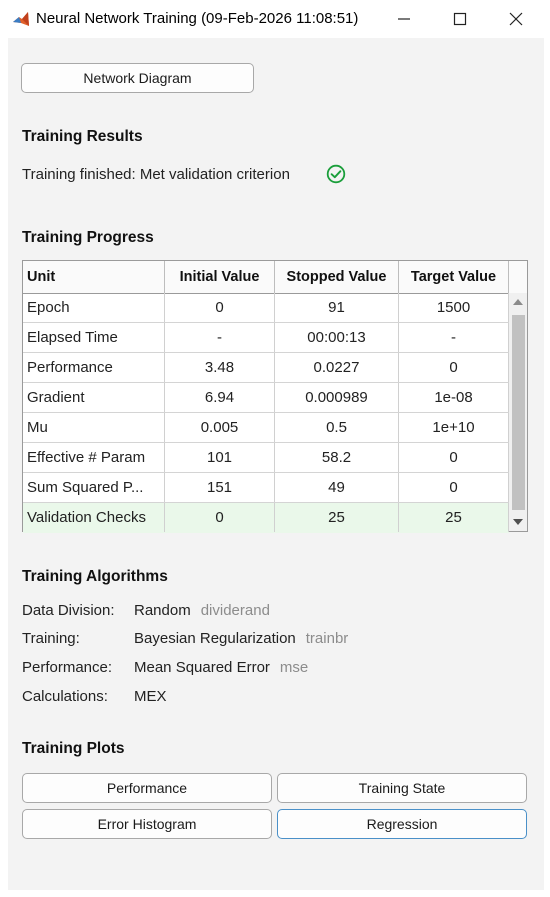 The image size is (550, 897). What do you see at coordinates (220, 367) in the screenshot?
I see `row-initial-value: 3.48` at bounding box center [220, 367].